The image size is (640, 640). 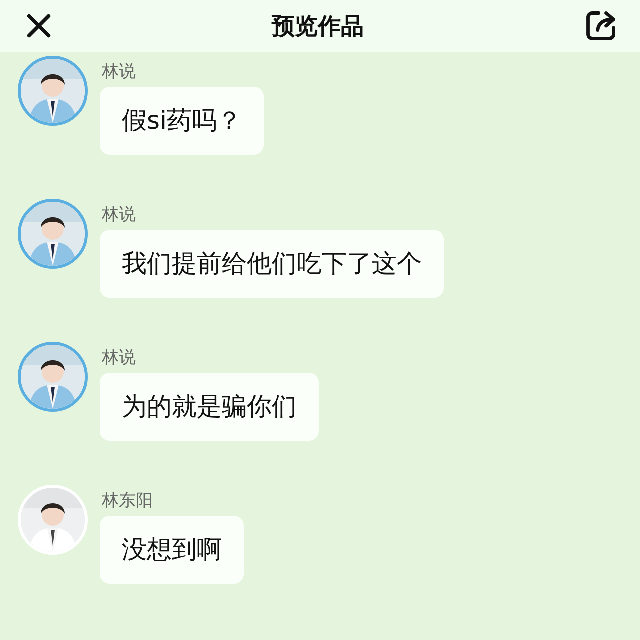 I want to click on share-icon, so click(x=601, y=26).